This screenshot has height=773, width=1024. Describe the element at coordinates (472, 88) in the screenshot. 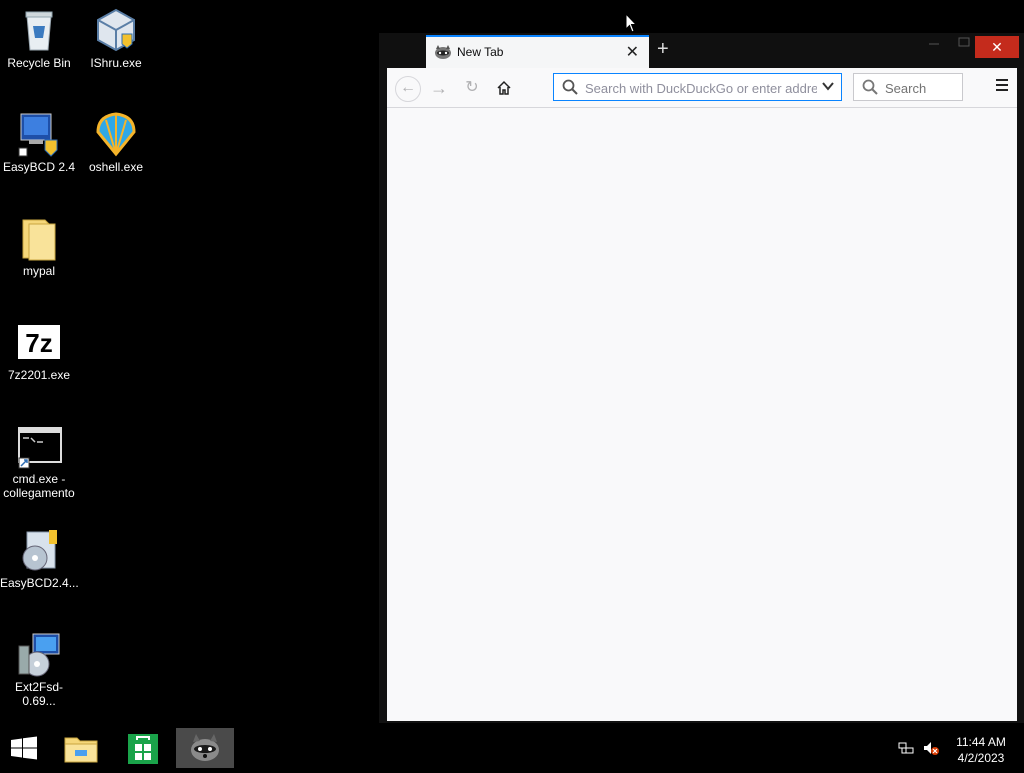

I see `reload-button: ↻` at that location.